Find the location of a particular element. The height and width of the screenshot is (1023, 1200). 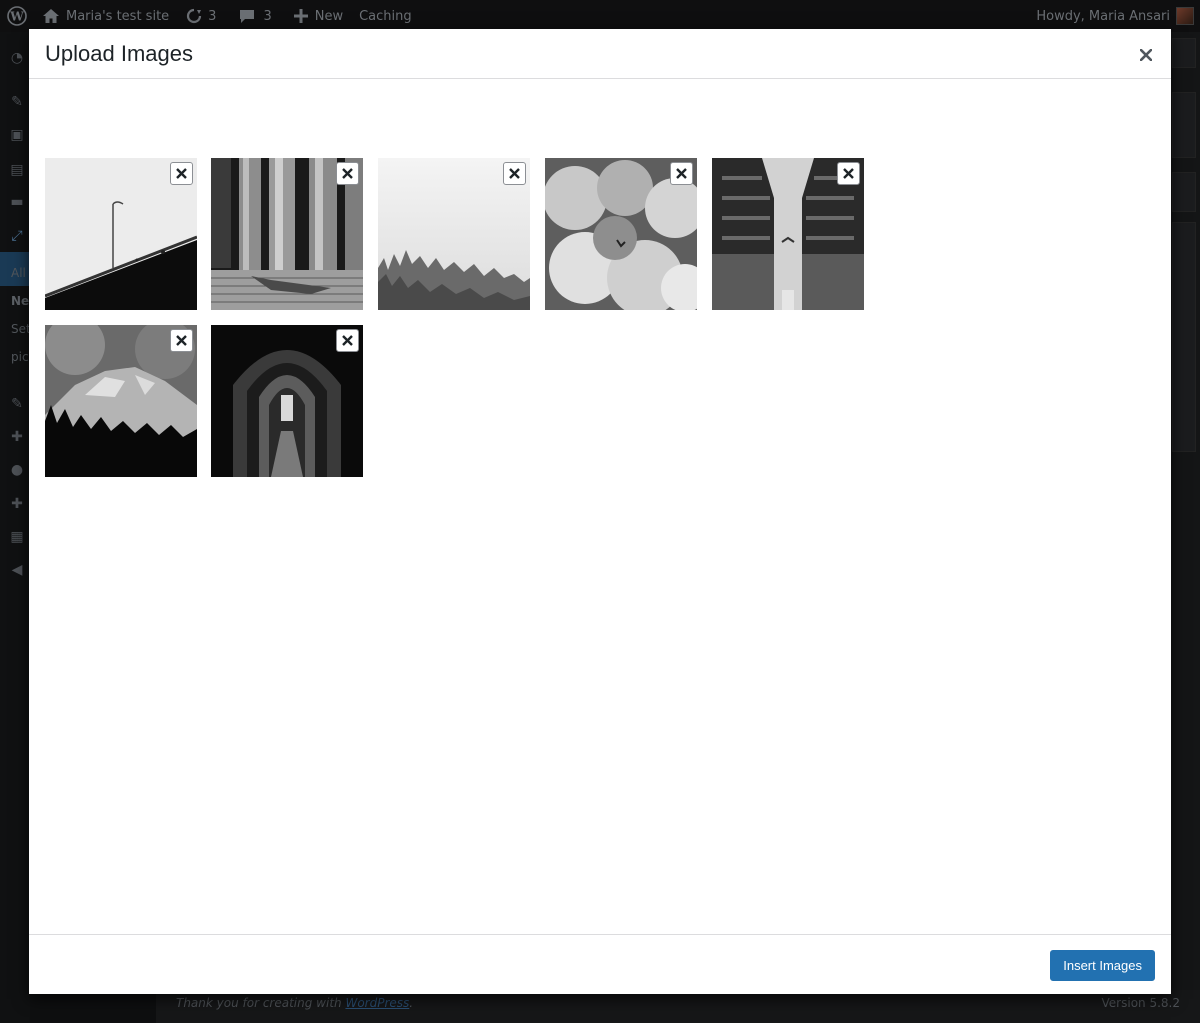

footer-thanks: Thank you for creating with WordPress. is located at coordinates (295, 1003).